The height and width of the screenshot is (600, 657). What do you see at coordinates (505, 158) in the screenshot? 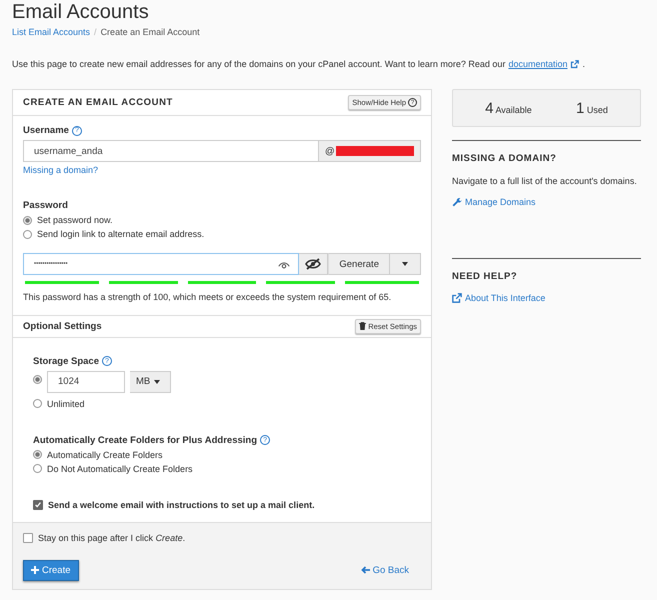
I see `section-heading: MISSING A DOMAIN?` at bounding box center [505, 158].